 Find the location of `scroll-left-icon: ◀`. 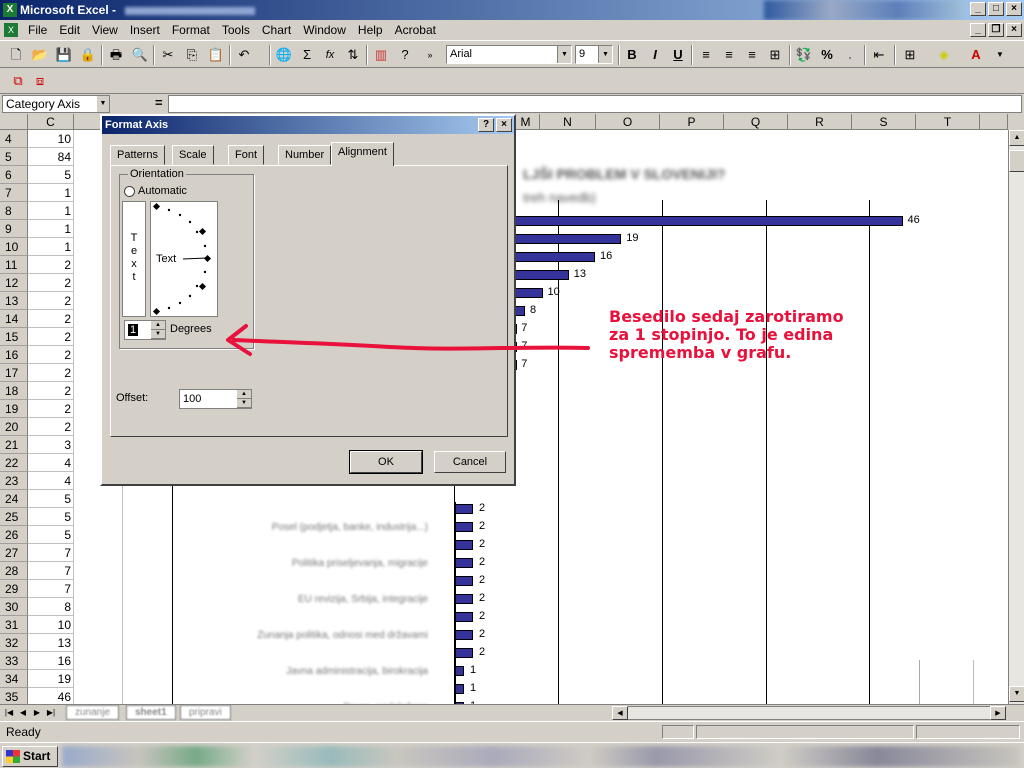

scroll-left-icon: ◀ is located at coordinates (620, 713).